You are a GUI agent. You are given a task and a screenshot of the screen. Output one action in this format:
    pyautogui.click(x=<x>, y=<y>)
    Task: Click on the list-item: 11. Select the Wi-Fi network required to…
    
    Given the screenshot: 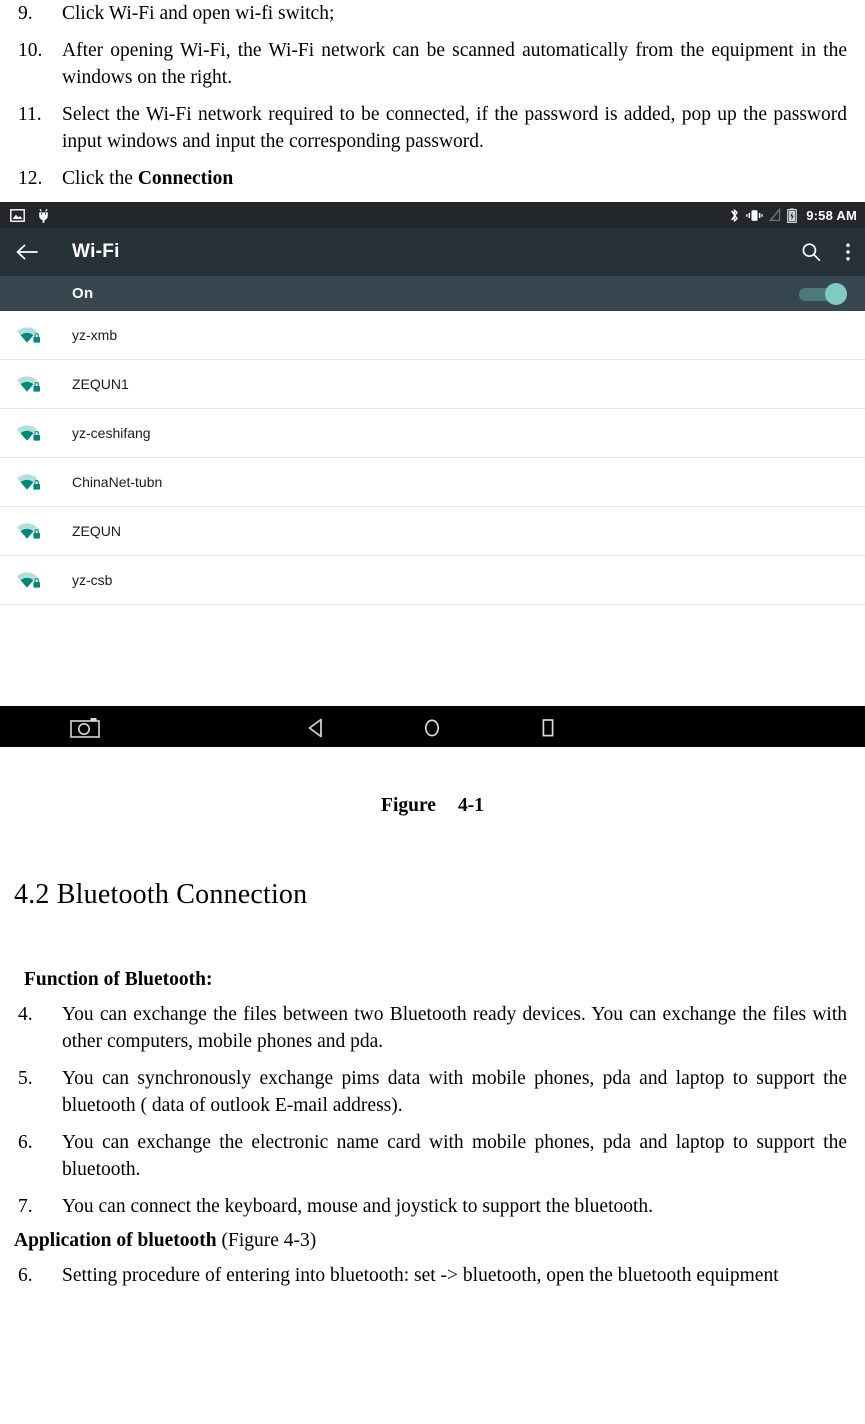 What is the action you would take?
    pyautogui.click(x=430, y=128)
    